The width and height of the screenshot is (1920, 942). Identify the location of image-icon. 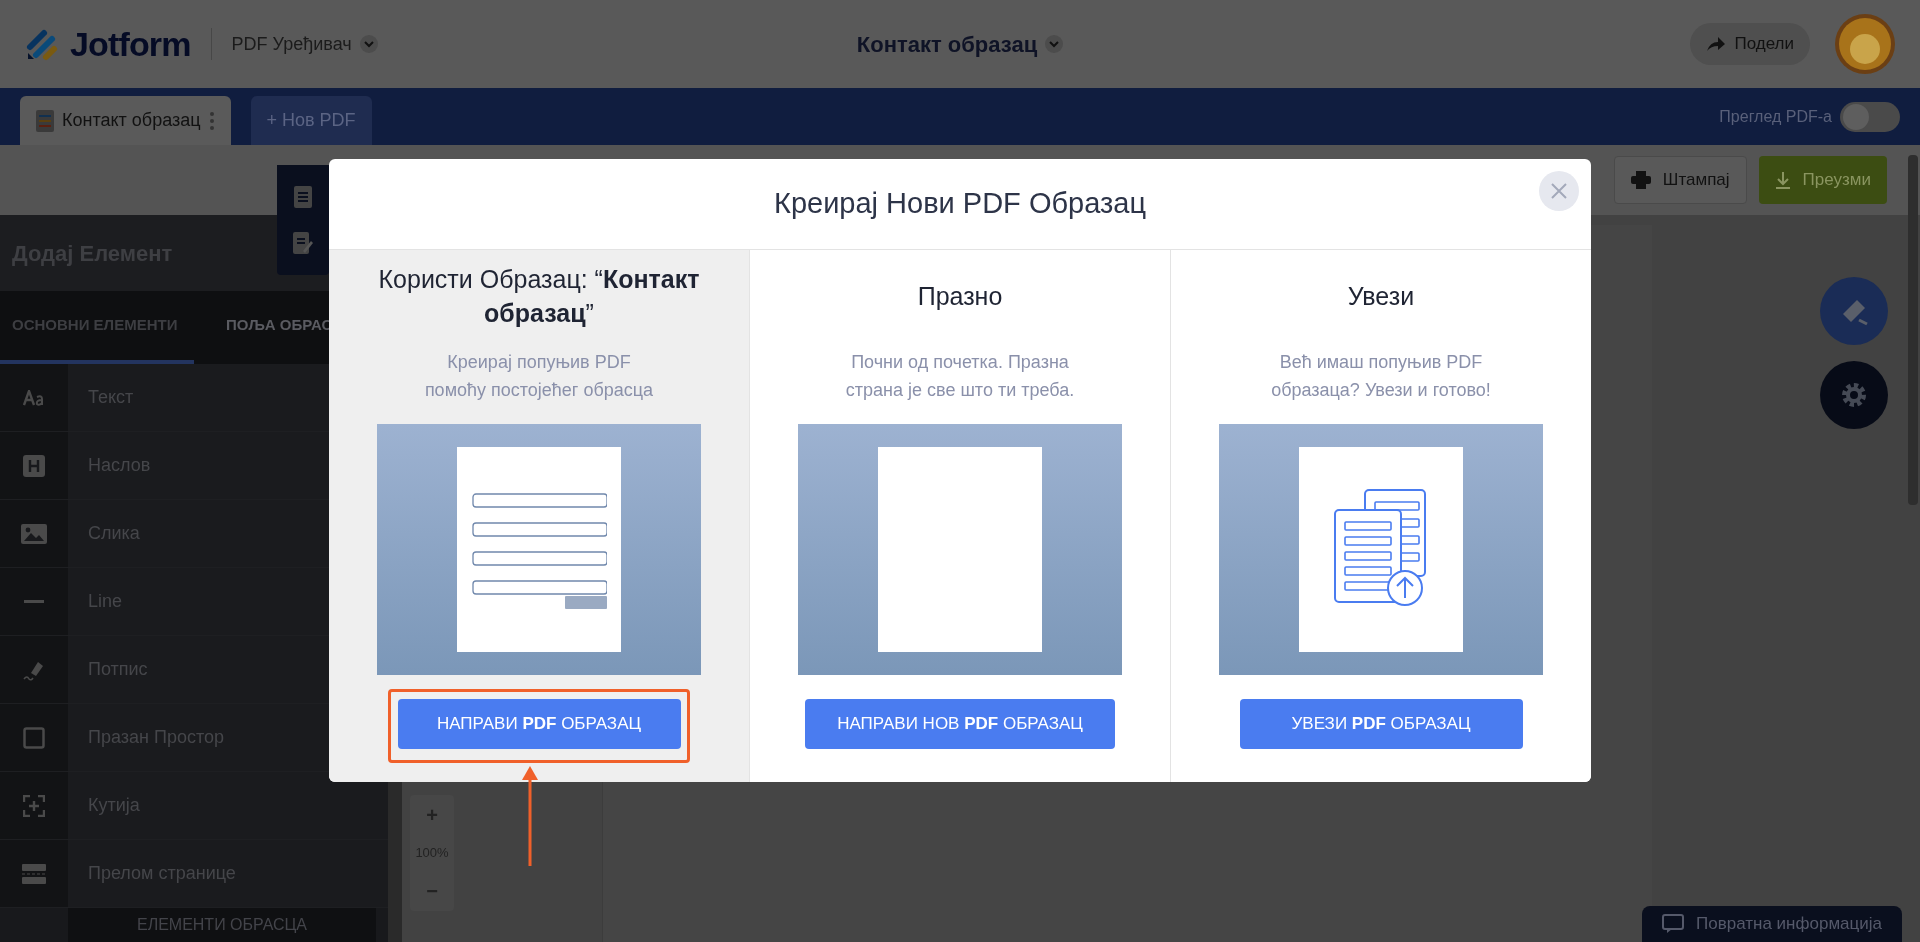
(34, 533).